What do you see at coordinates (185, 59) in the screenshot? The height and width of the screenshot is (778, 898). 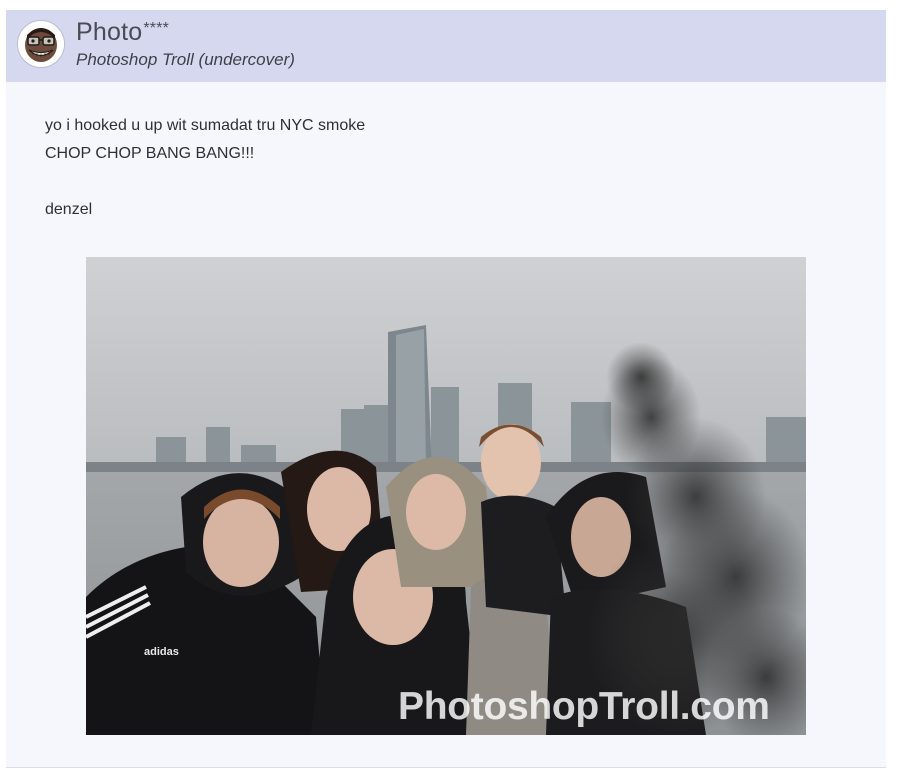 I see `sender-subtitle: Photoshop Troll (undercover)` at bounding box center [185, 59].